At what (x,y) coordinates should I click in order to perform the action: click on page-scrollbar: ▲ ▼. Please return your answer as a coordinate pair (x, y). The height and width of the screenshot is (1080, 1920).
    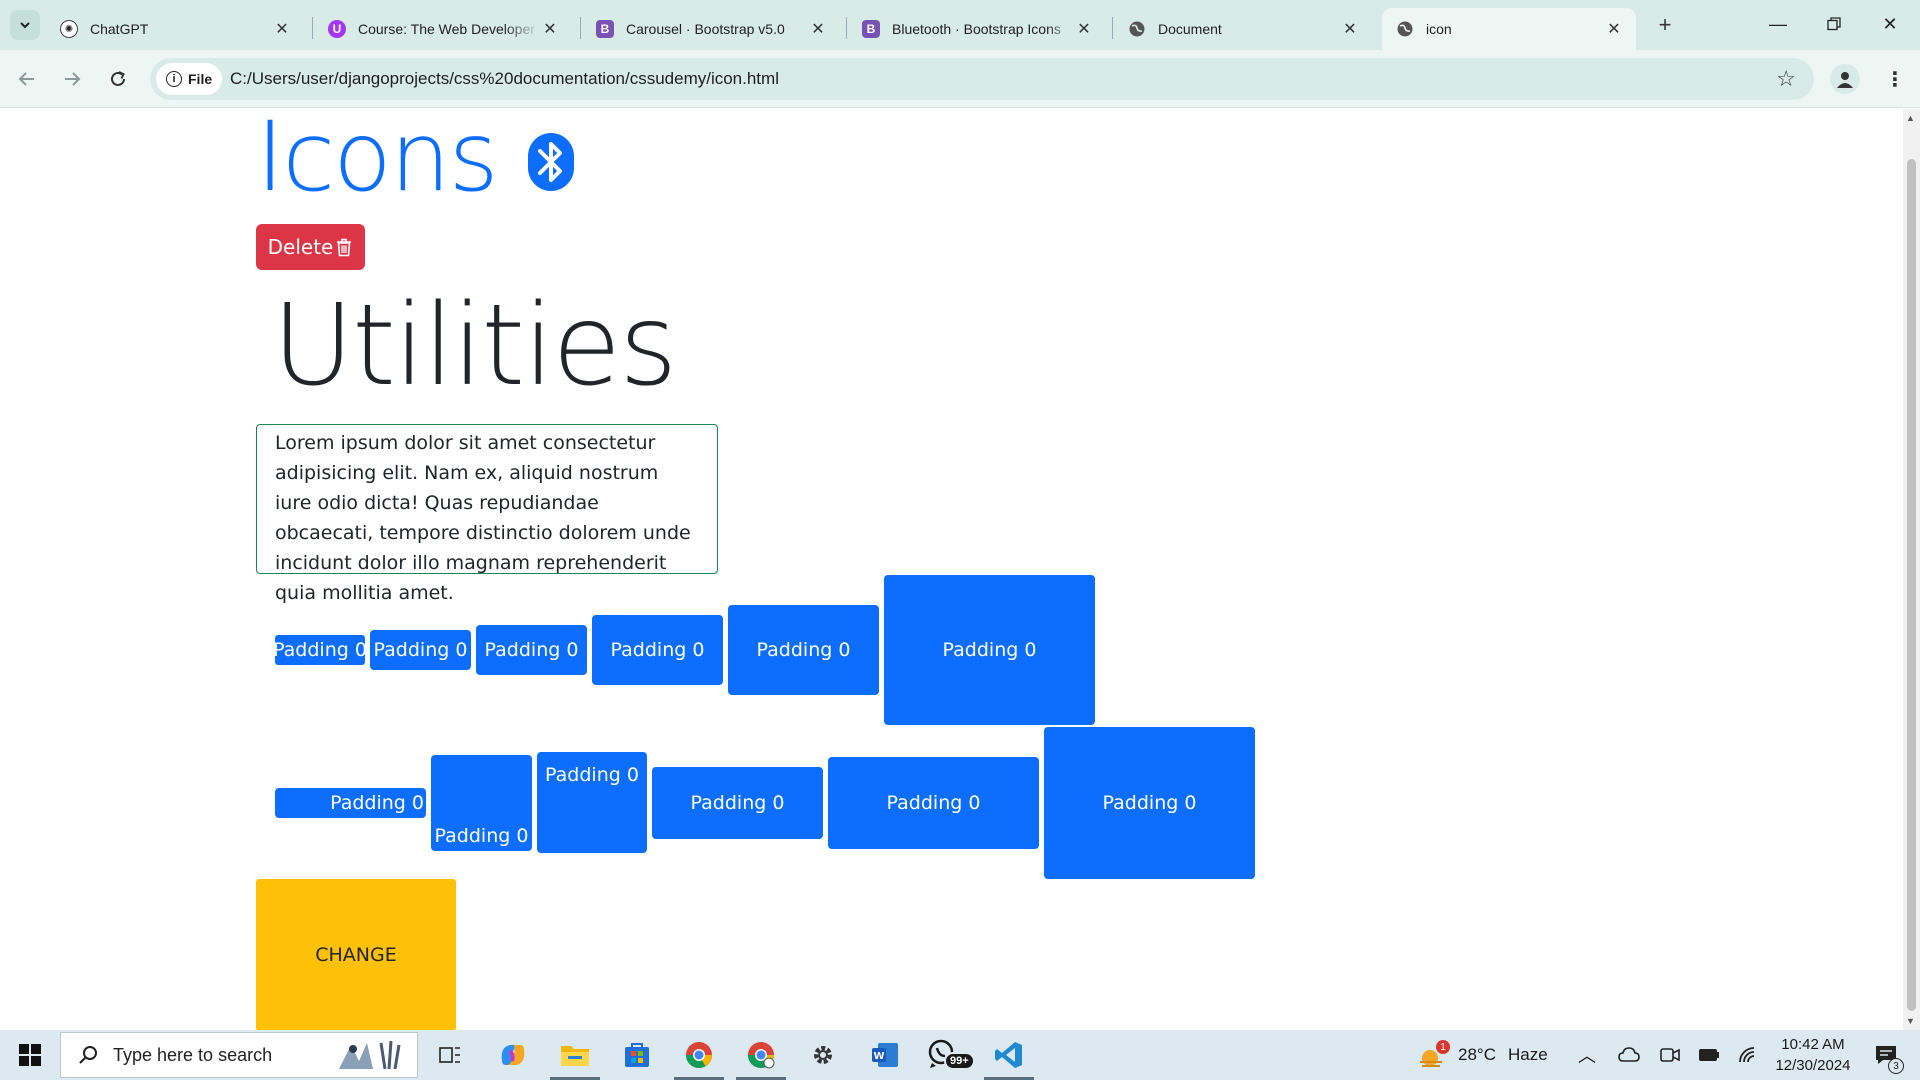
    Looking at the image, I should click on (1911, 569).